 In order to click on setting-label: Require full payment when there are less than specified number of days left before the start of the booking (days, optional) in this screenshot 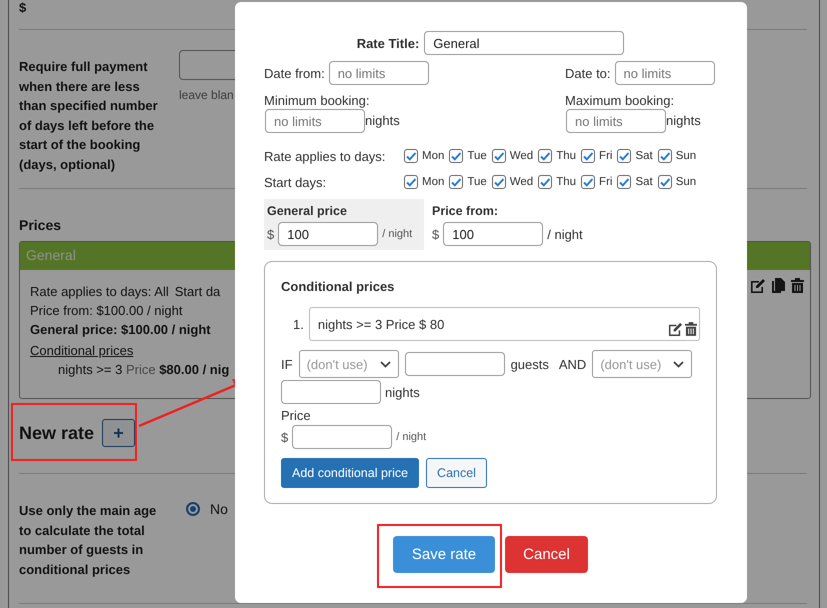, I will do `click(89, 116)`.